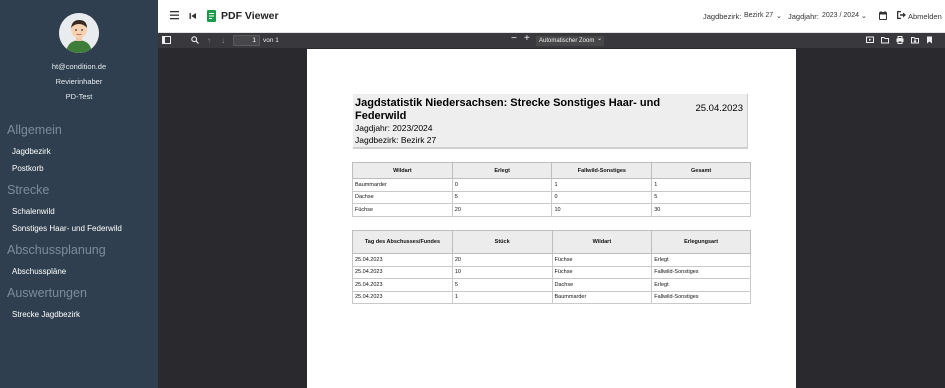 Image resolution: width=945 pixels, height=388 pixels. What do you see at coordinates (39, 271) in the screenshot?
I see `sidebar-item-abschussplaene: Abschusspläne` at bounding box center [39, 271].